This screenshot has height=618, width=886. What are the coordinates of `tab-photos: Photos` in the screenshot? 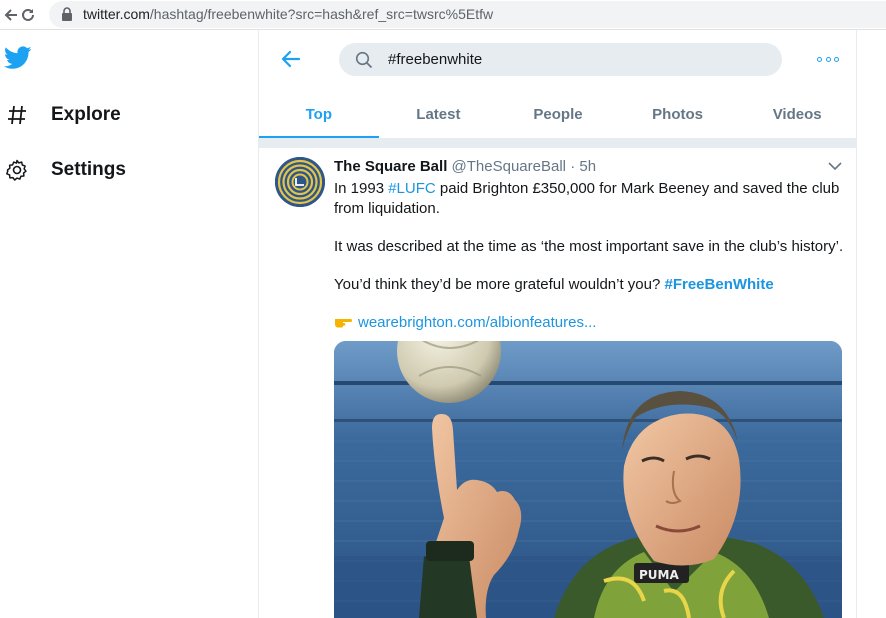 It's located at (678, 114).